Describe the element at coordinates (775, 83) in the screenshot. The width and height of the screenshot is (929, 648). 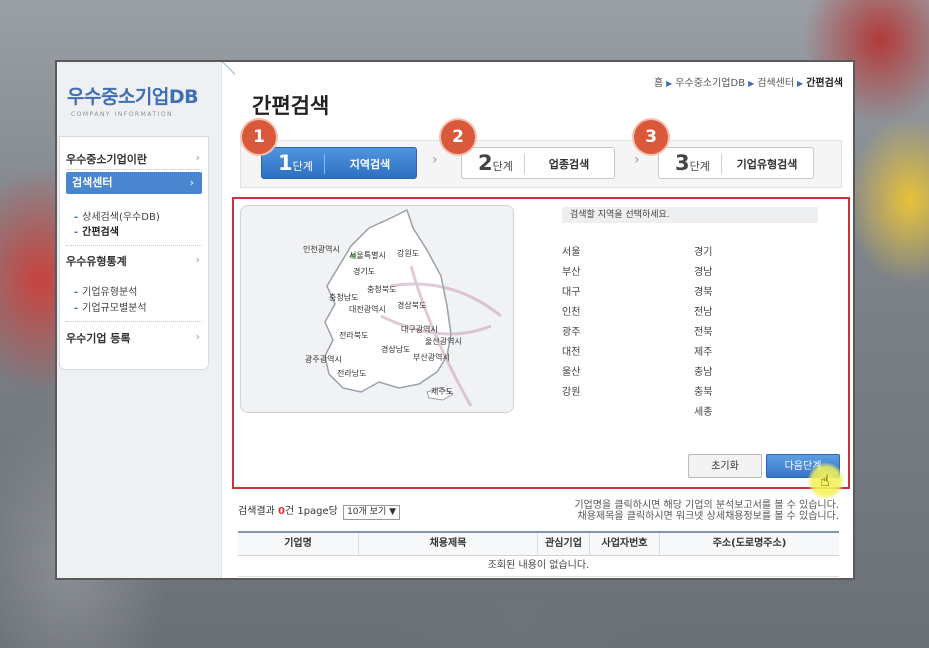
I see `breadcrumb-center: 검색센터` at that location.